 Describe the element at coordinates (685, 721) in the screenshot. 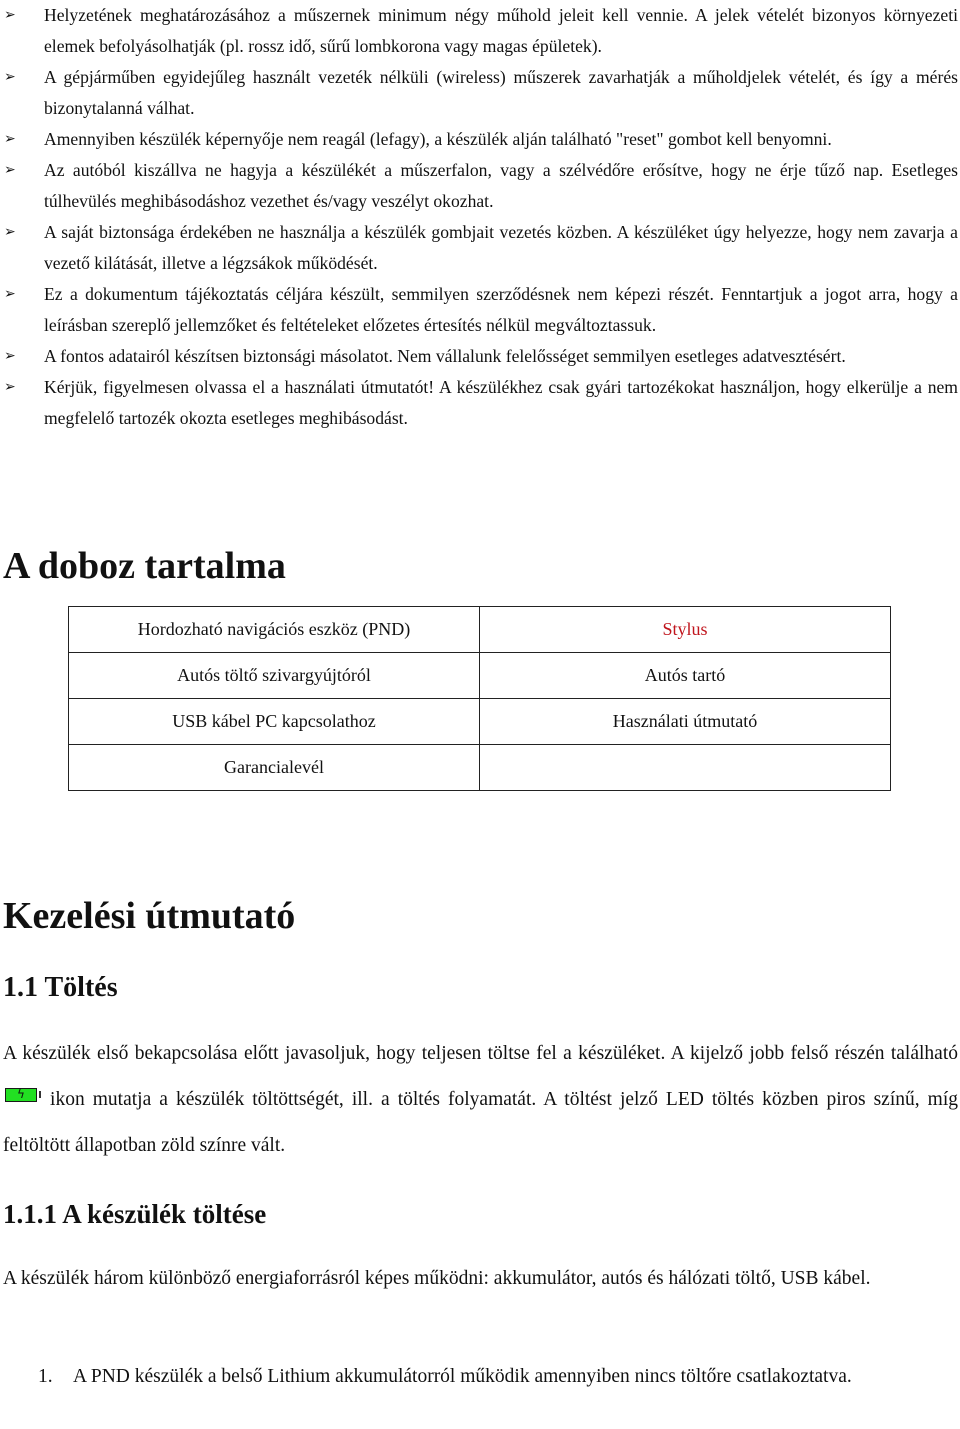

I see `table-cell: Használati útmutató` at that location.